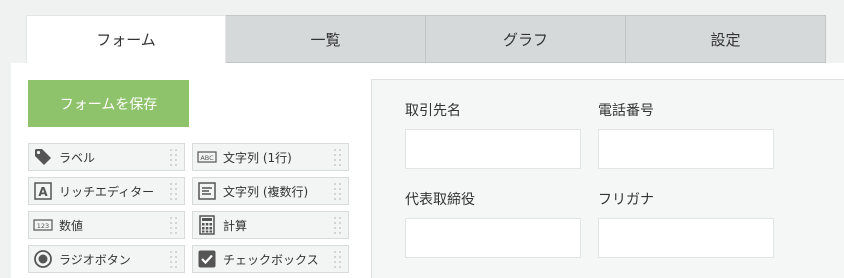 This screenshot has width=844, height=278. What do you see at coordinates (266, 191) in the screenshot?
I see `palette-item-text: 文字列 (複数行)` at bounding box center [266, 191].